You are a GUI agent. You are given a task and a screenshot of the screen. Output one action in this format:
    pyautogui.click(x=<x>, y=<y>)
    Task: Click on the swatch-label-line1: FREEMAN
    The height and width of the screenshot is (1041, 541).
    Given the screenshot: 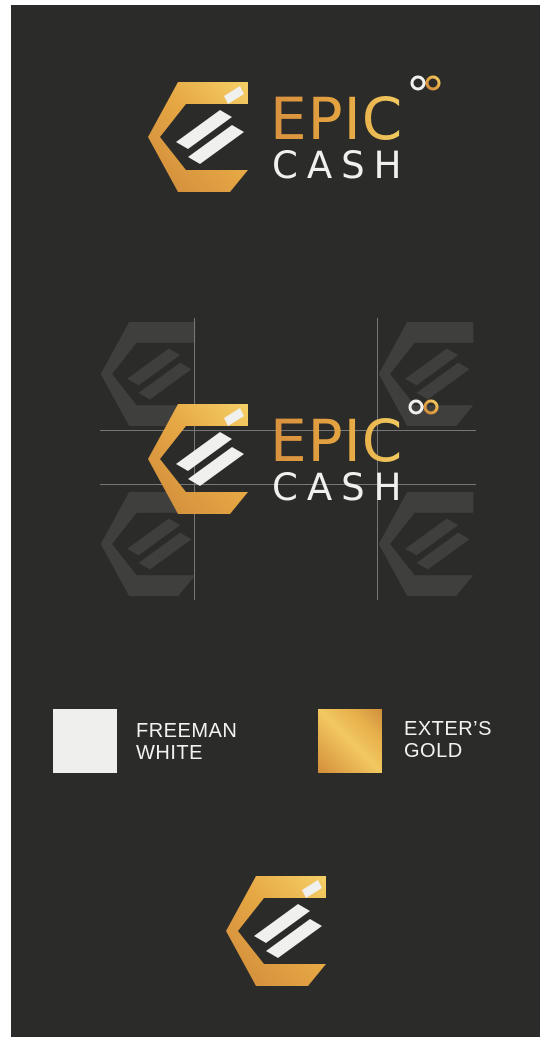 What is the action you would take?
    pyautogui.click(x=187, y=731)
    